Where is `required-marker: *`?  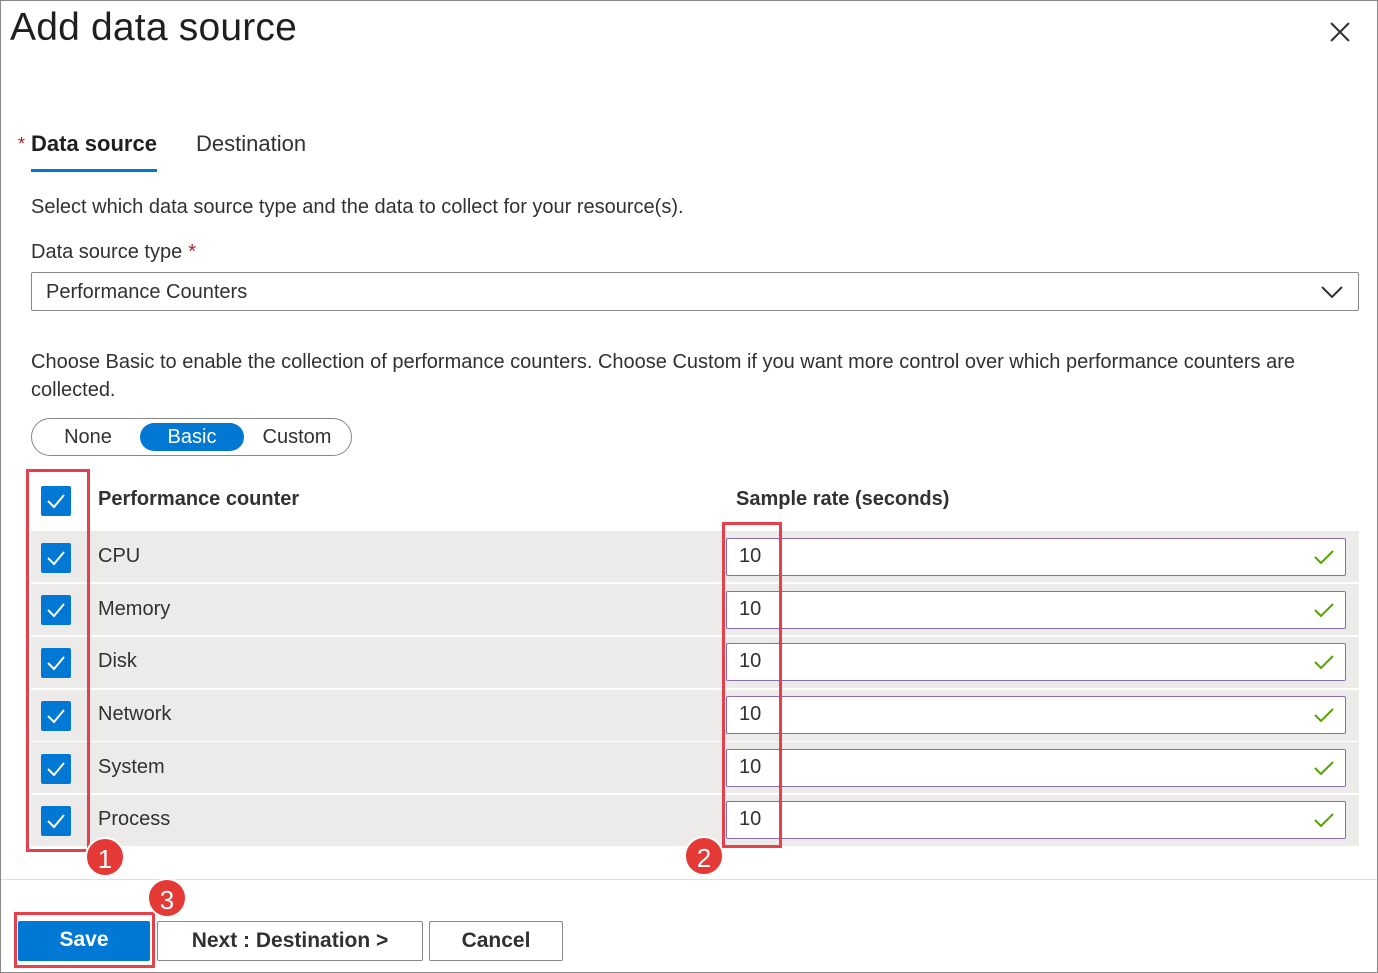
required-marker: * is located at coordinates (192, 252).